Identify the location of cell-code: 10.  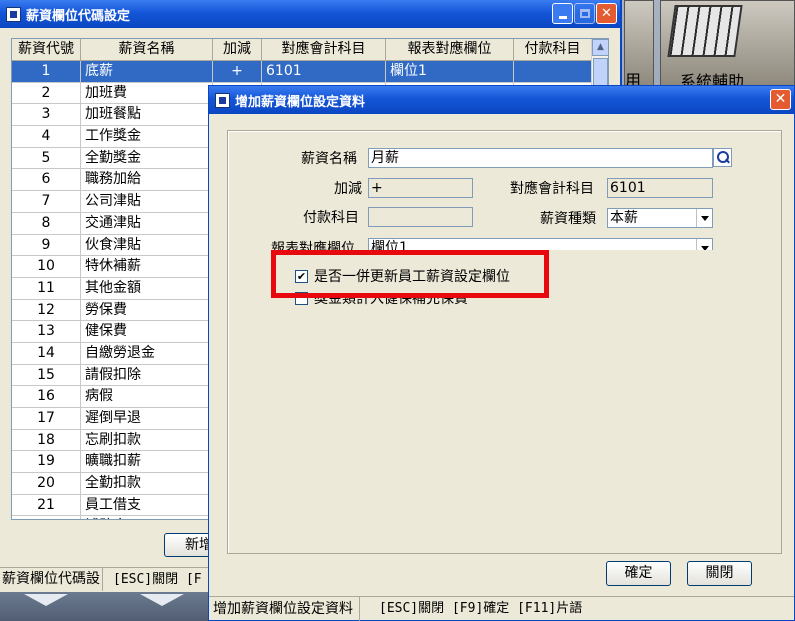
(46, 267).